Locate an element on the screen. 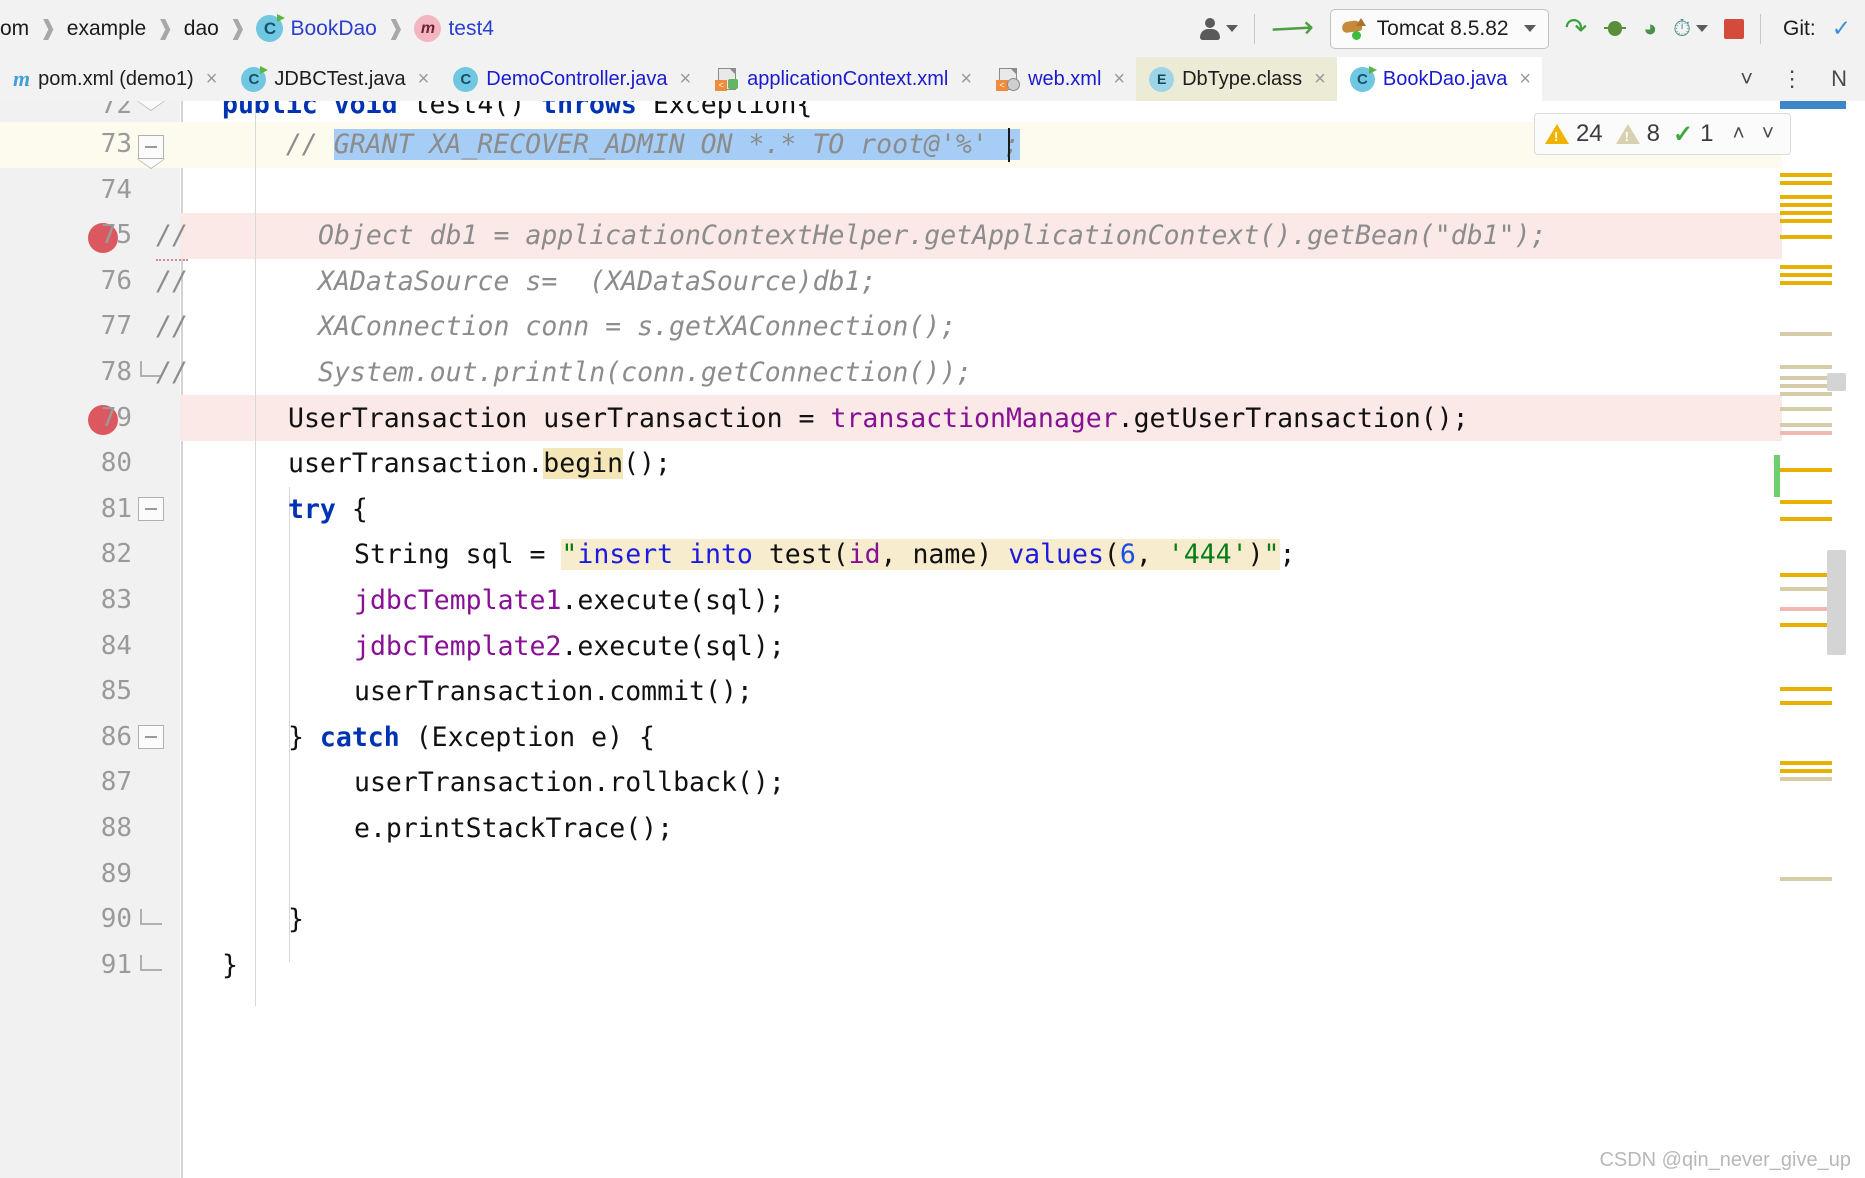 The image size is (1865, 1178). xml-web-icon: < is located at coordinates (1008, 79).